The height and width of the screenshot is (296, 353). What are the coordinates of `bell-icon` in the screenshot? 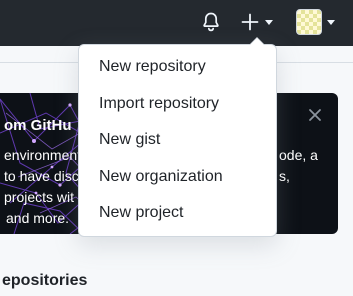 It's located at (211, 22).